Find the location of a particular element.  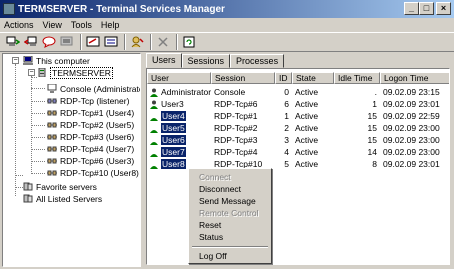

column-header-logon-time: Logon Time is located at coordinates (414, 78).